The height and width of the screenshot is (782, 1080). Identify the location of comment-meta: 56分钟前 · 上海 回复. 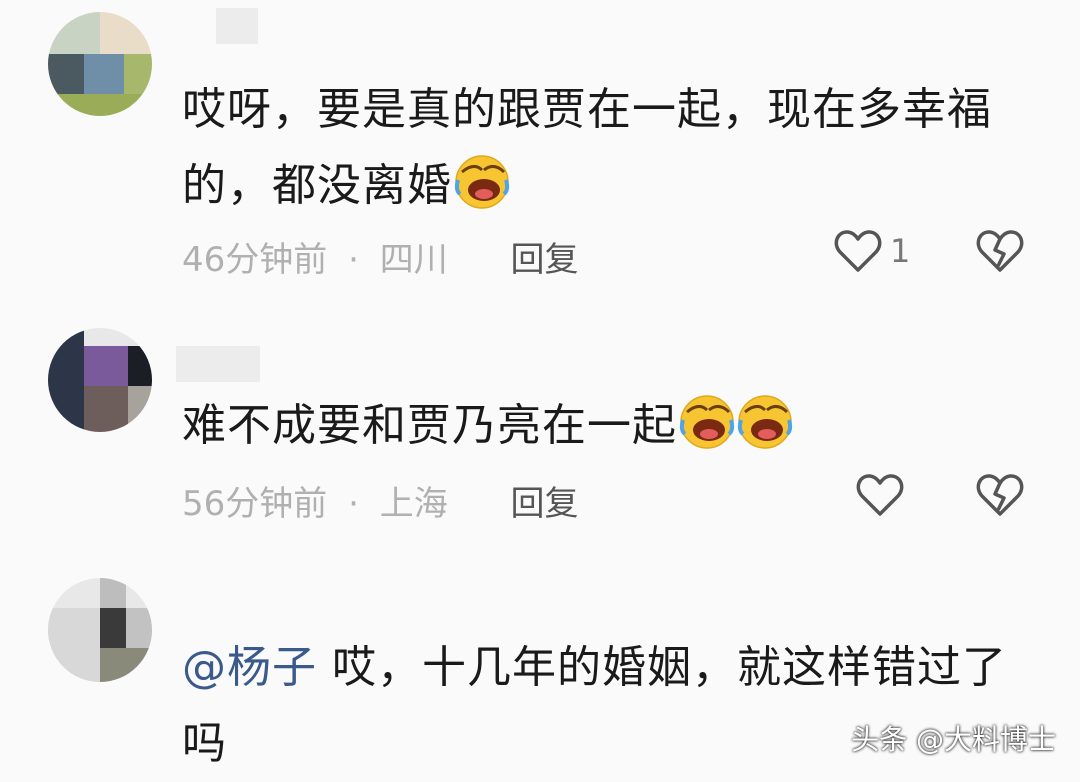
(380, 500).